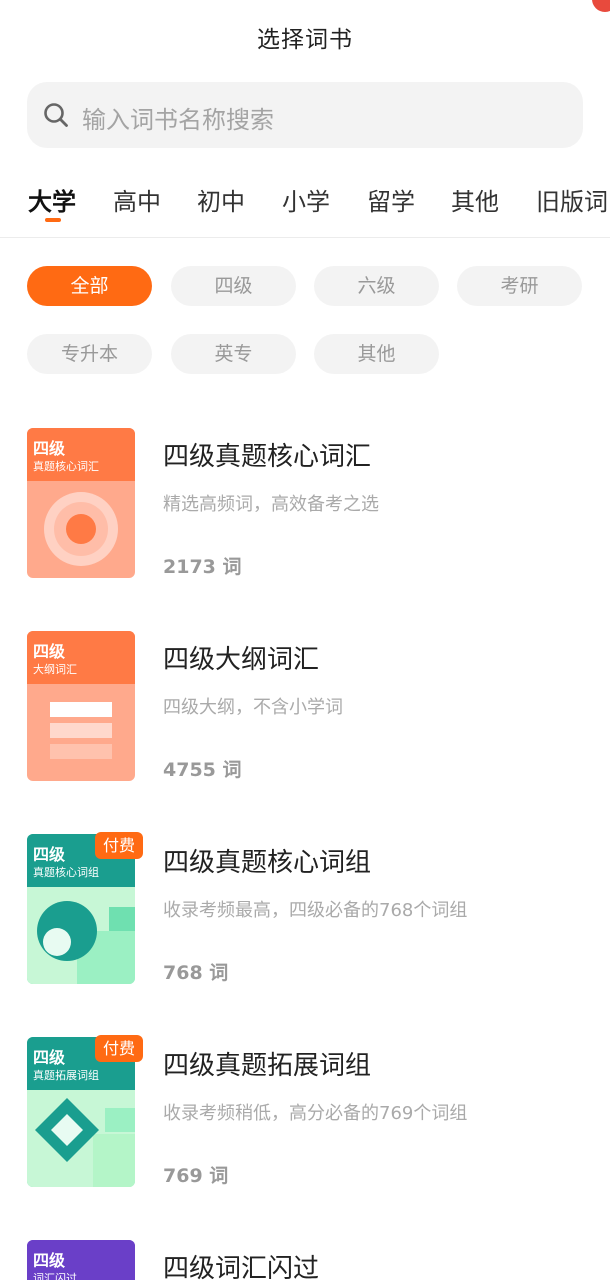 Image resolution: width=610 pixels, height=1280 pixels. Describe the element at coordinates (81, 529) in the screenshot. I see `ring-icon` at that location.